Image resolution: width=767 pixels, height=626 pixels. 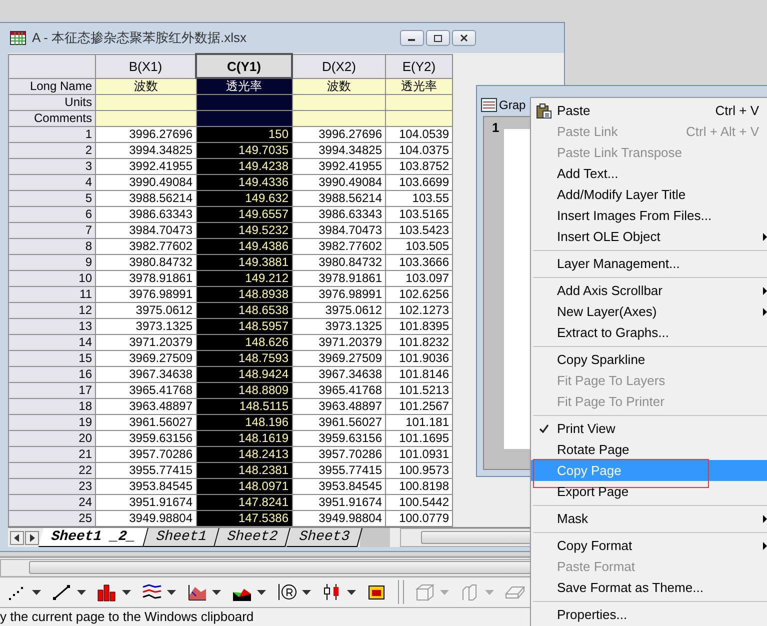 What do you see at coordinates (649, 236) in the screenshot?
I see `menu-item: Insert OLE Object` at bounding box center [649, 236].